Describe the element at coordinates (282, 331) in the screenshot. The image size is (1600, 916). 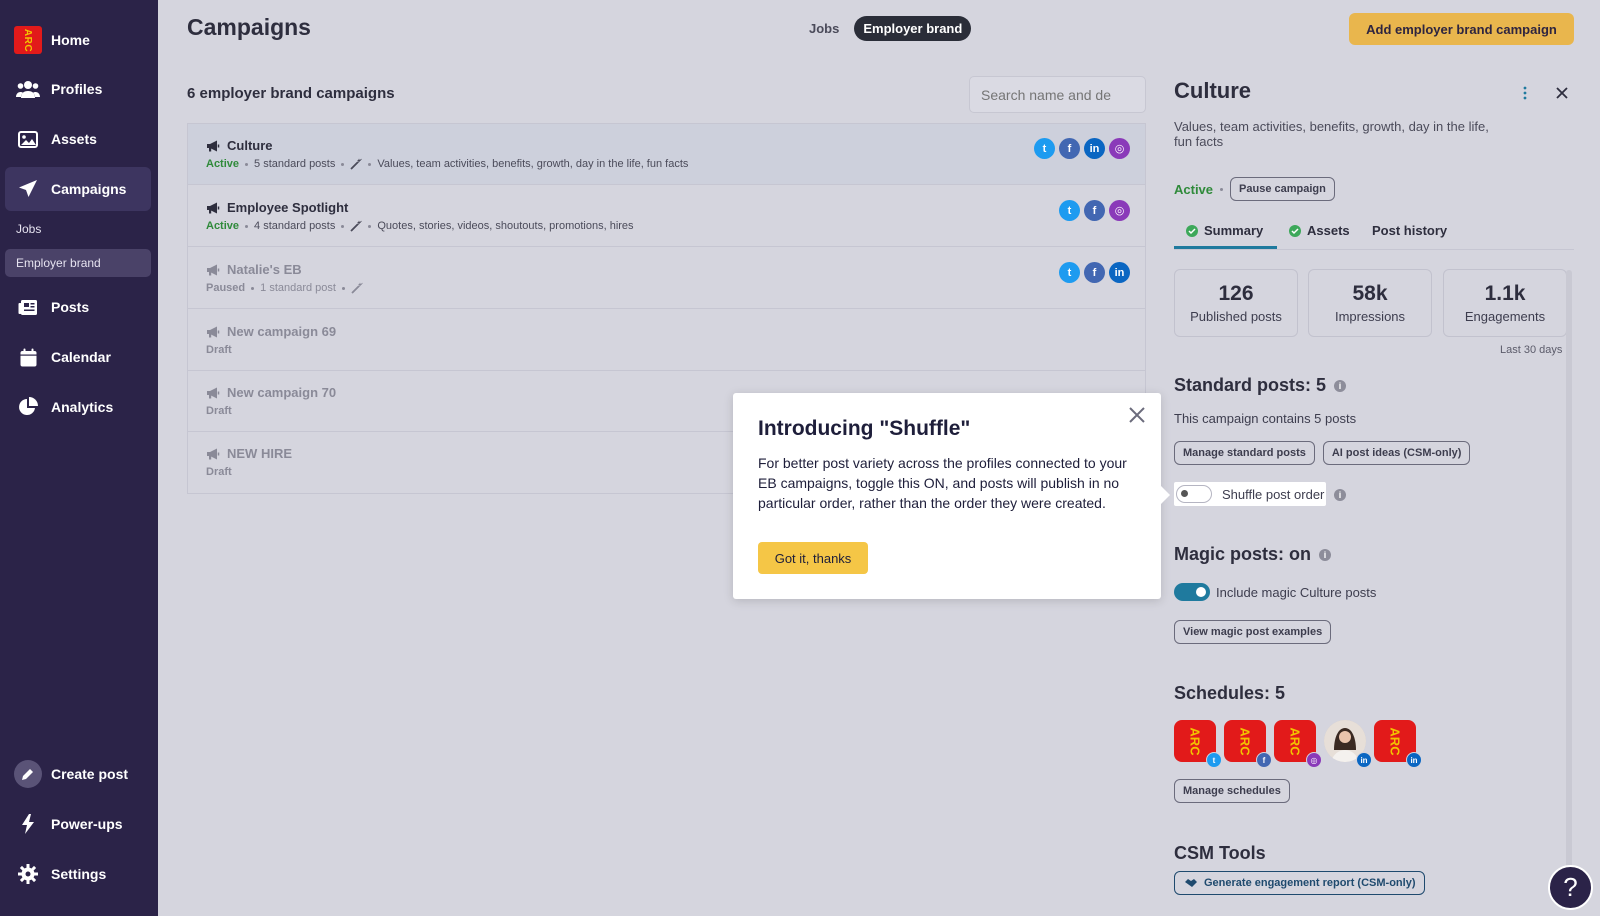
I see `campaign-name: New campaign 69` at that location.